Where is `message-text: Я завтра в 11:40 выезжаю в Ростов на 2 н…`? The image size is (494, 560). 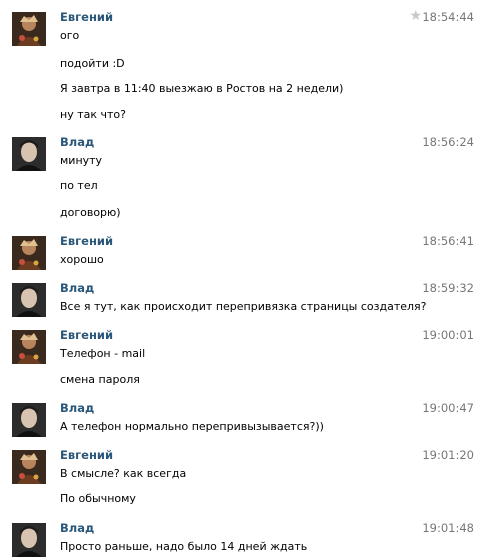
message-text: Я завтра в 11:40 выезжаю в Ростов на 2 н… is located at coordinates (202, 88).